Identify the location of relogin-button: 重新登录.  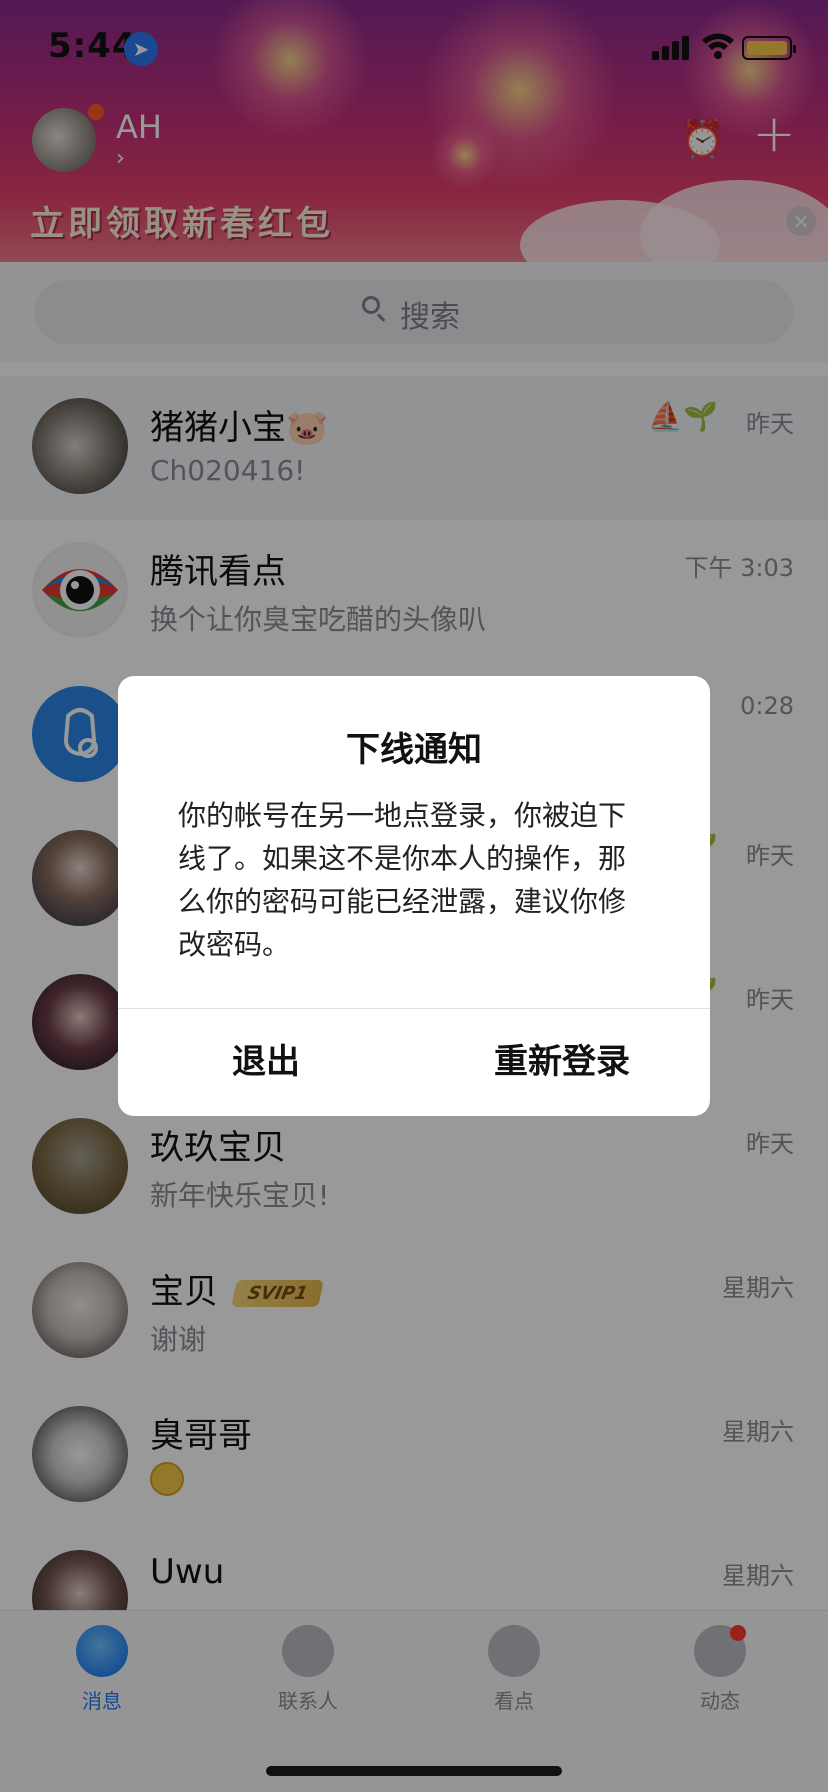
(562, 1062).